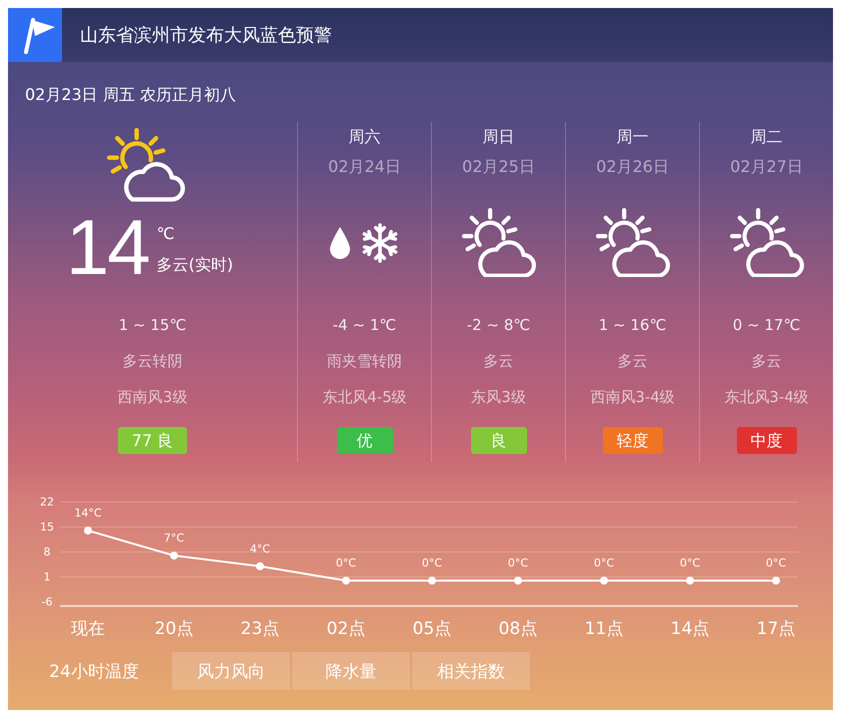 The image size is (841, 720). I want to click on alert-title: 山东省滨州市发布大风蓝色预警, so click(206, 35).